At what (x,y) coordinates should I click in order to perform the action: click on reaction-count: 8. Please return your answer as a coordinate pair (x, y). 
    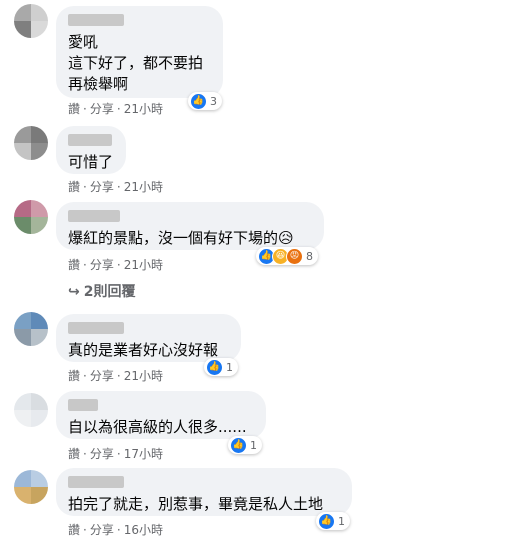
    Looking at the image, I should click on (309, 256).